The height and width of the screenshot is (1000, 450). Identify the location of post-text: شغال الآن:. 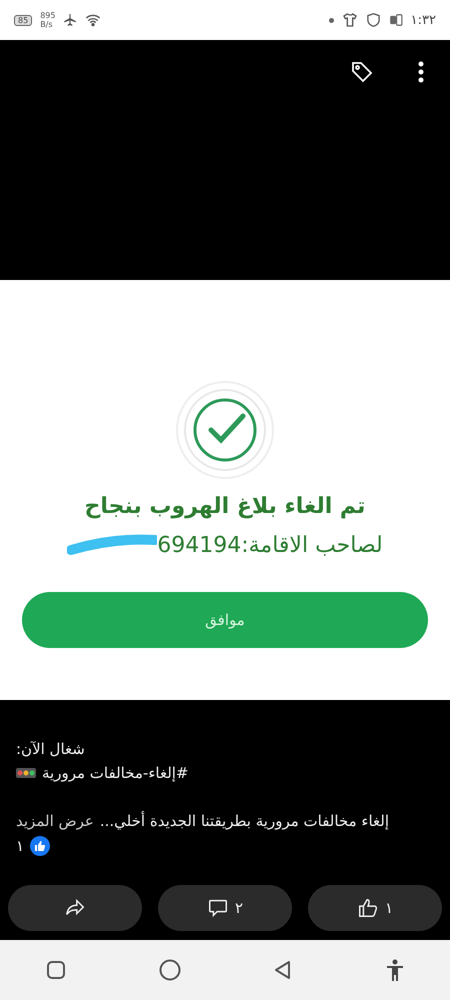
(50, 749).